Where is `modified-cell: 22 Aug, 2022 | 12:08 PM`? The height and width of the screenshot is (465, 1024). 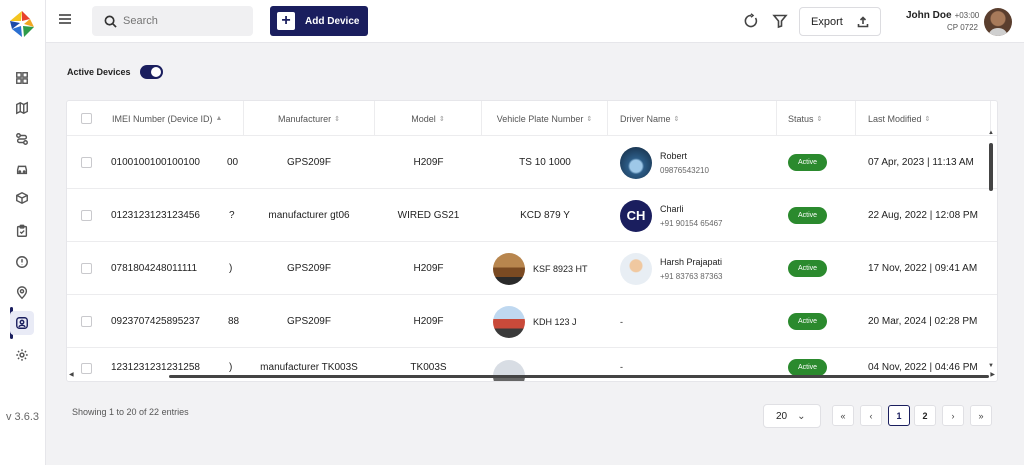
modified-cell: 22 Aug, 2022 | 12:08 PM is located at coordinates (923, 215).